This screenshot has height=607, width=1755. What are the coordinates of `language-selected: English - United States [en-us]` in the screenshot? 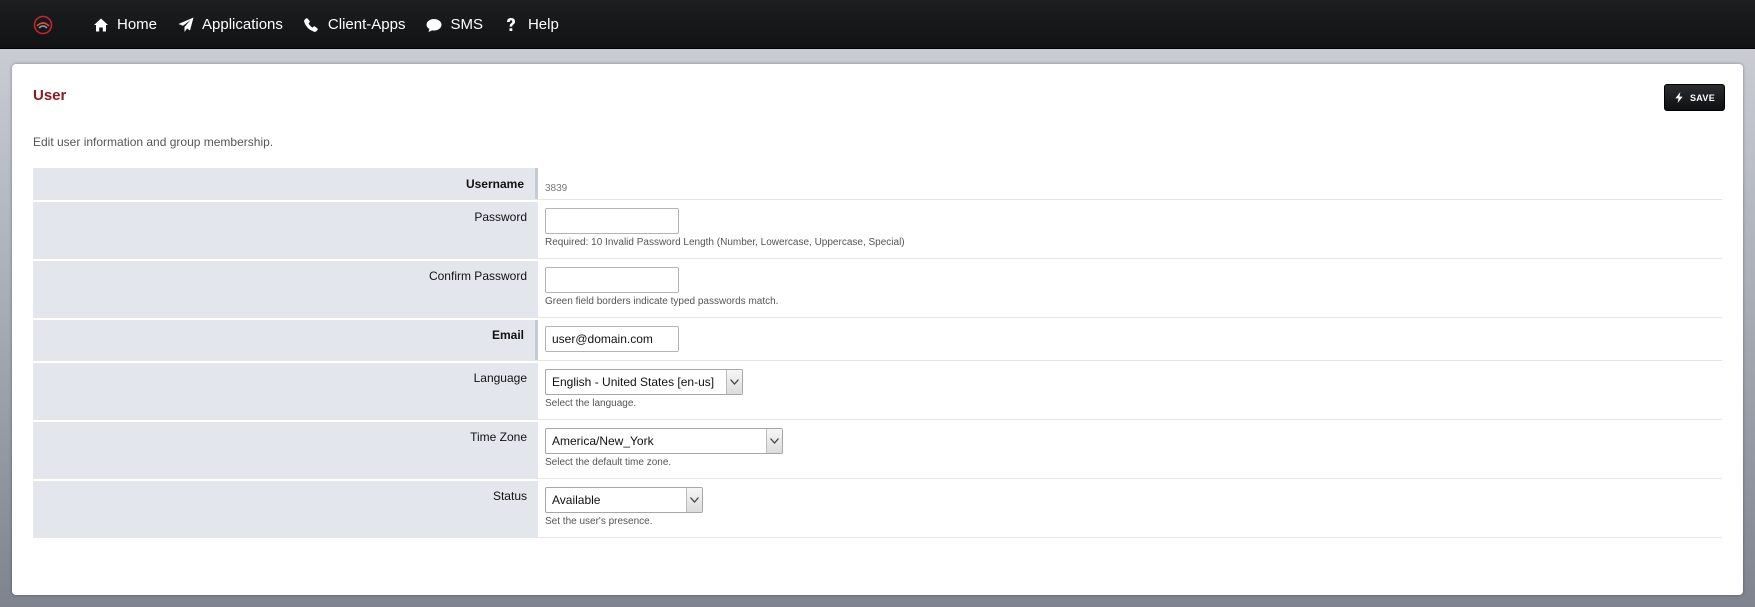 It's located at (633, 382).